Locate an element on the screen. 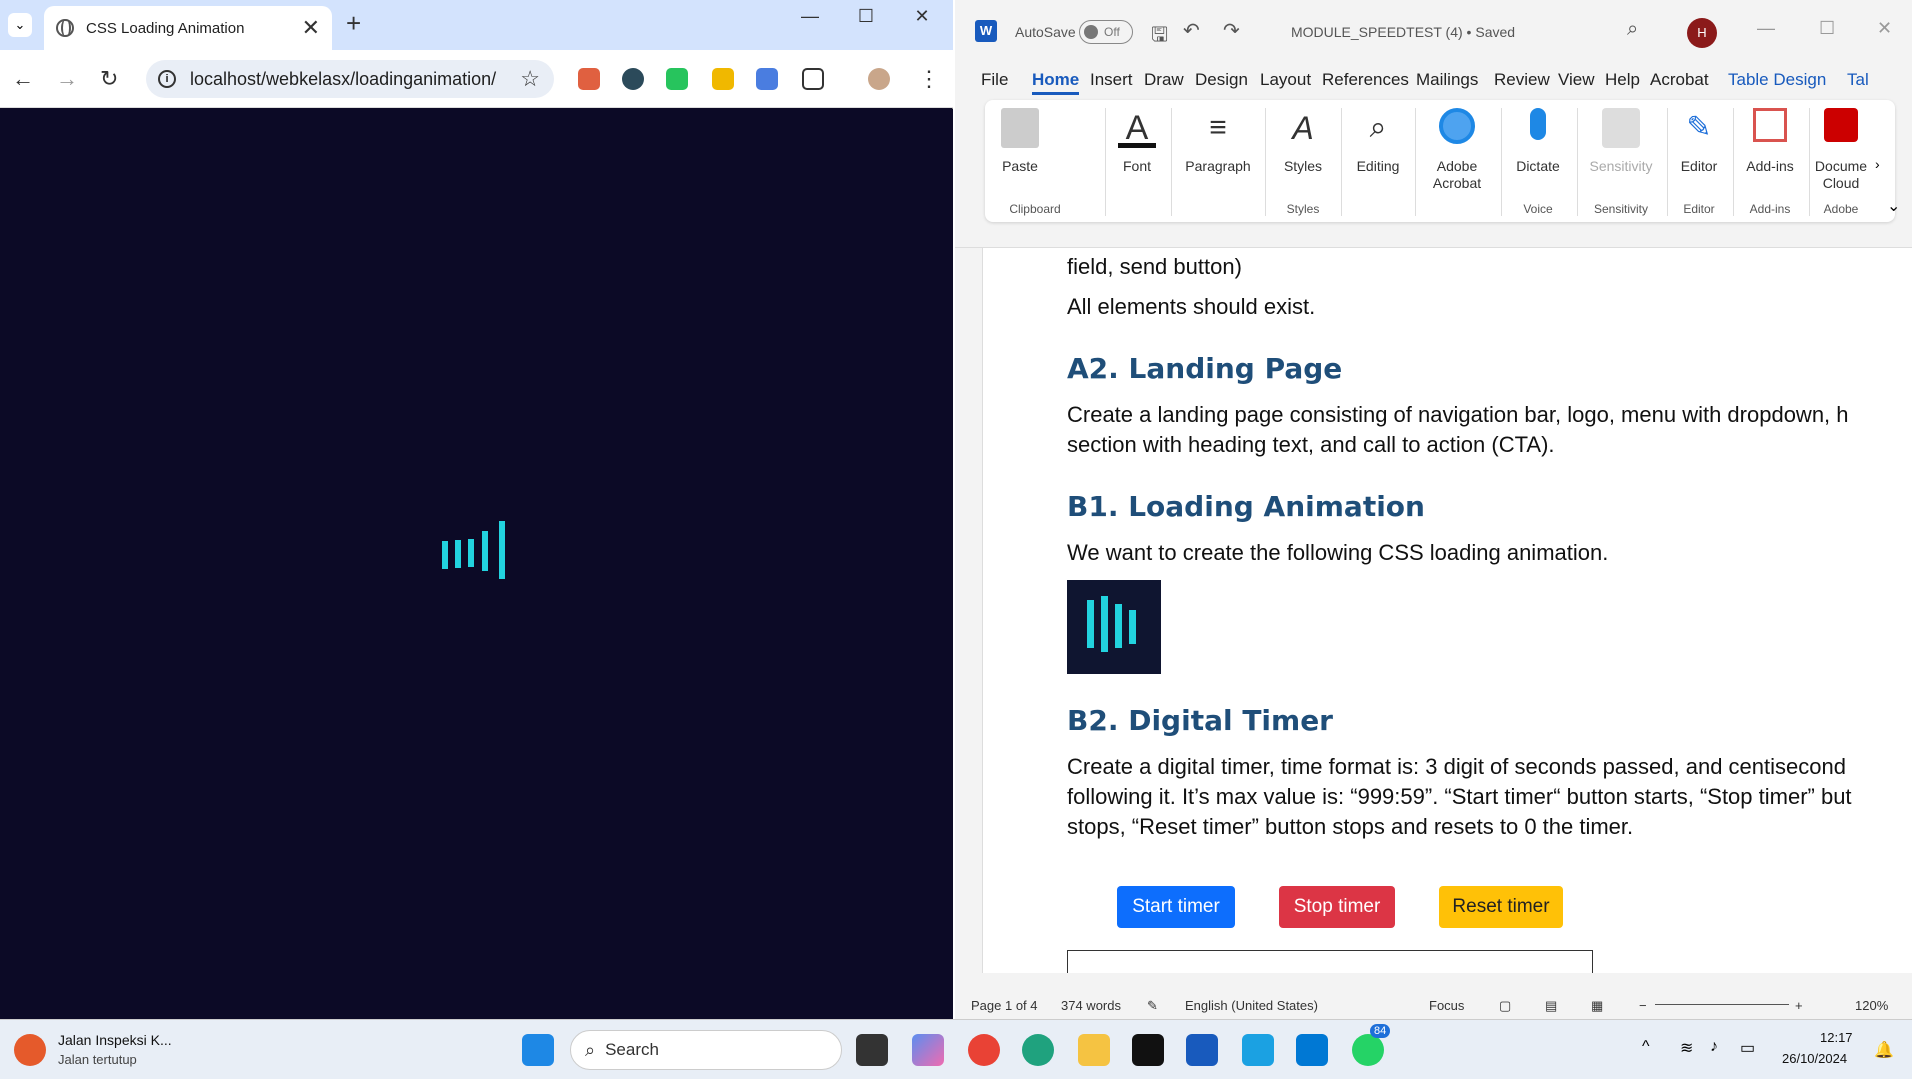  doc-line: field, send button) is located at coordinates (1154, 266).